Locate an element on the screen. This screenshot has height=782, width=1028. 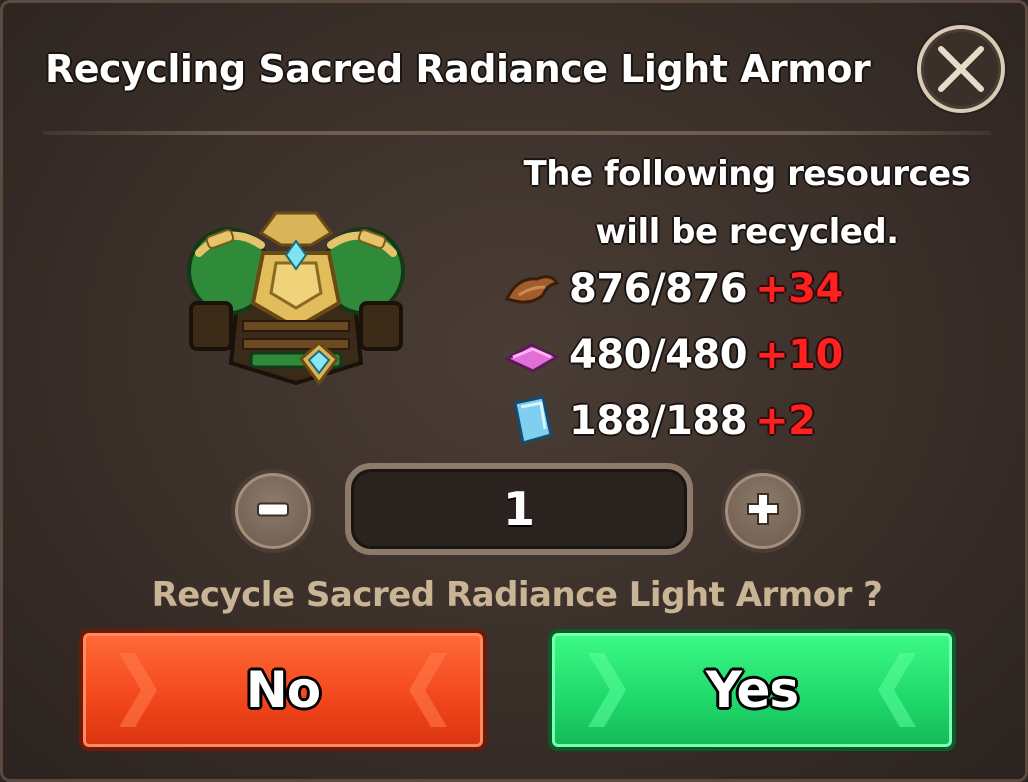
armor-icon is located at coordinates (296, 298).